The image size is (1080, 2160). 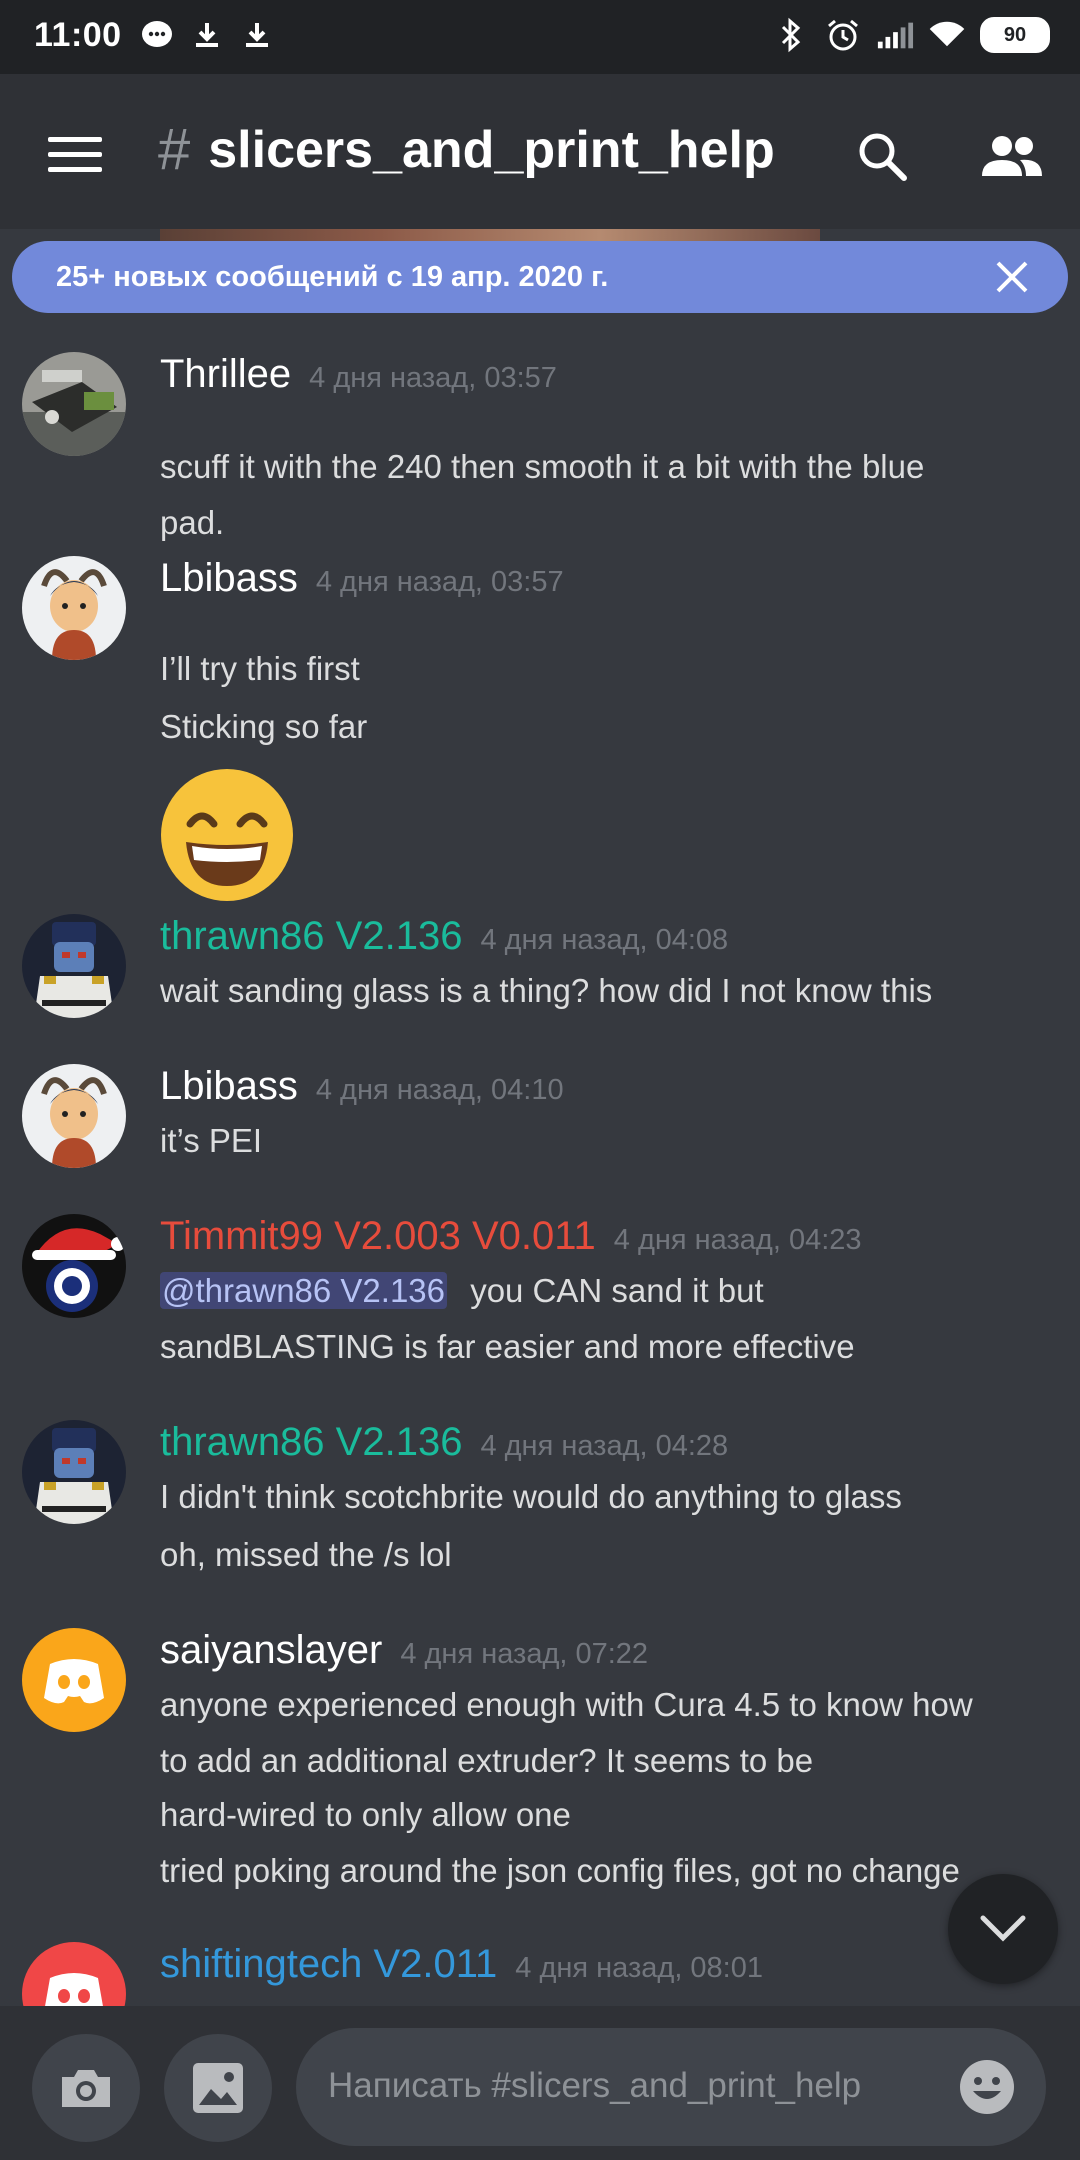 I want to click on status-time: 11:00, so click(x=78, y=35).